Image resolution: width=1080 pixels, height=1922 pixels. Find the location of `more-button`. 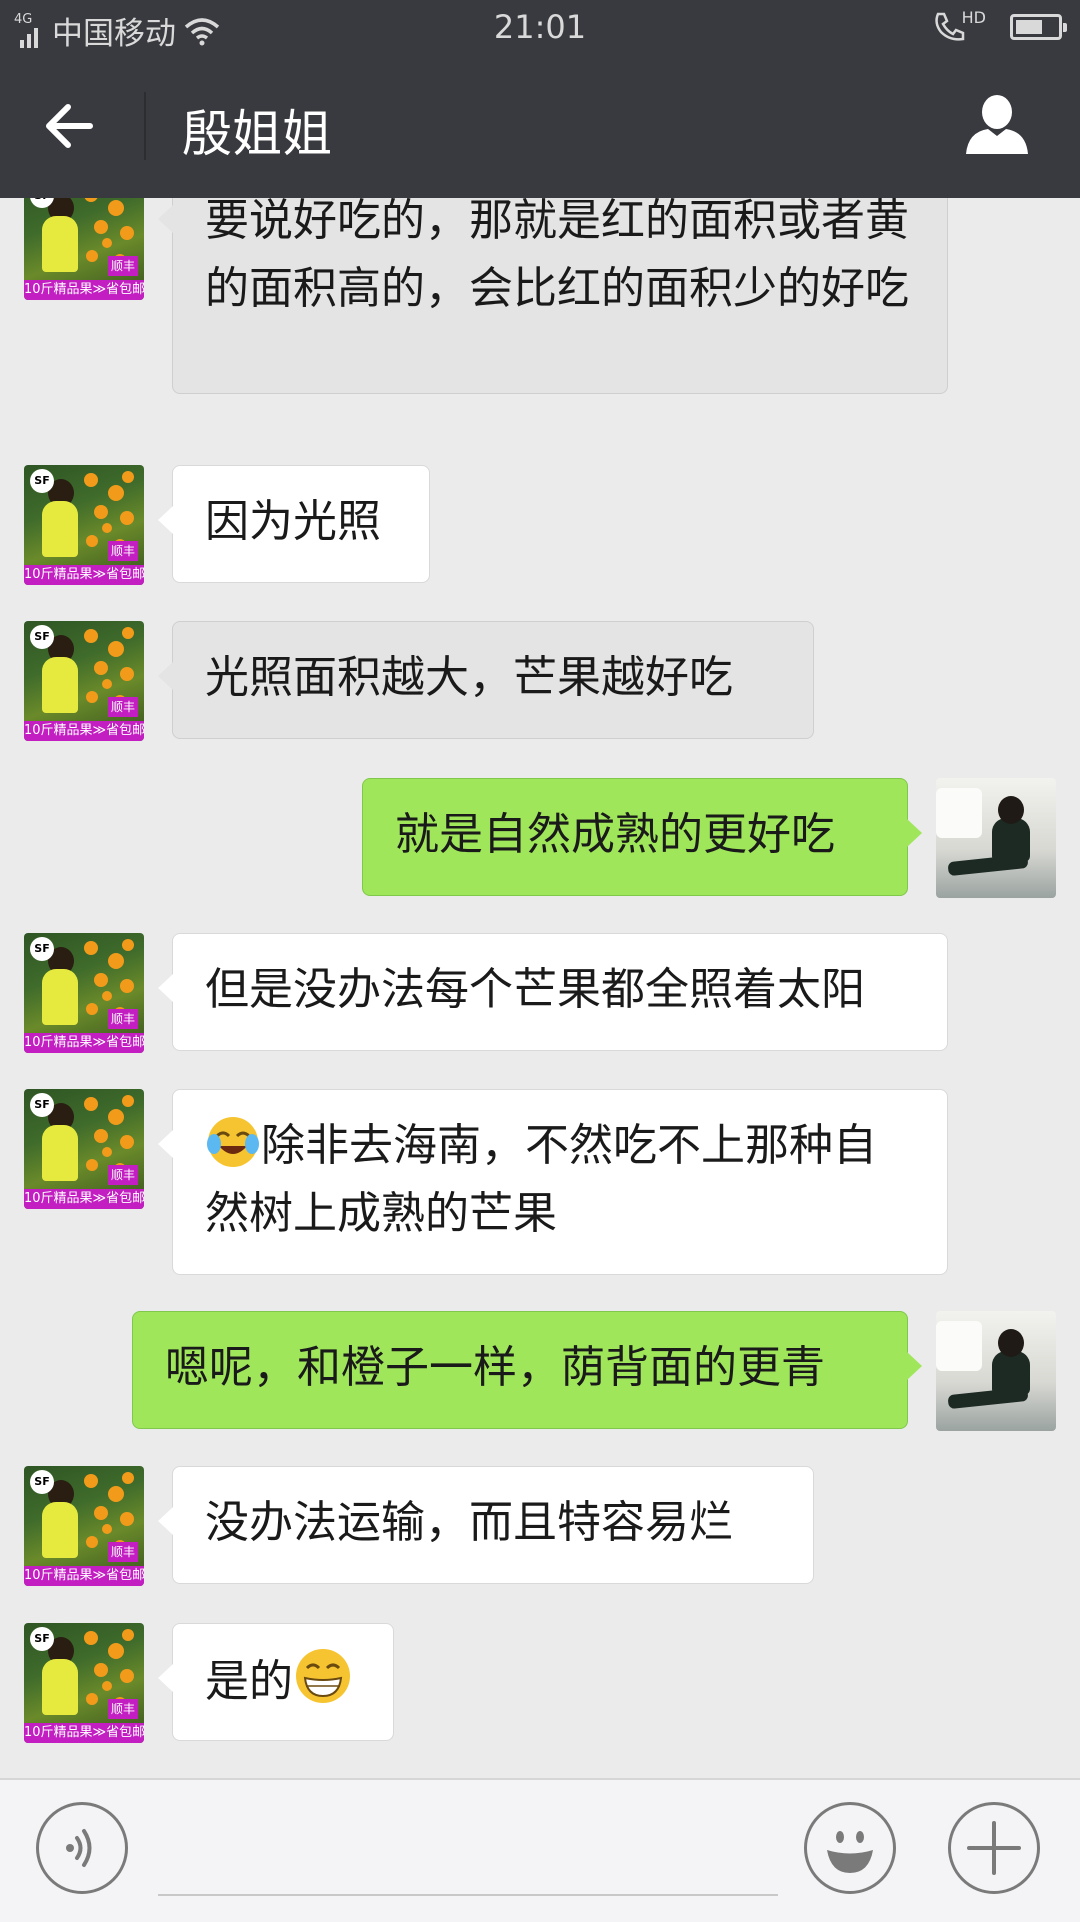

more-button is located at coordinates (994, 1848).